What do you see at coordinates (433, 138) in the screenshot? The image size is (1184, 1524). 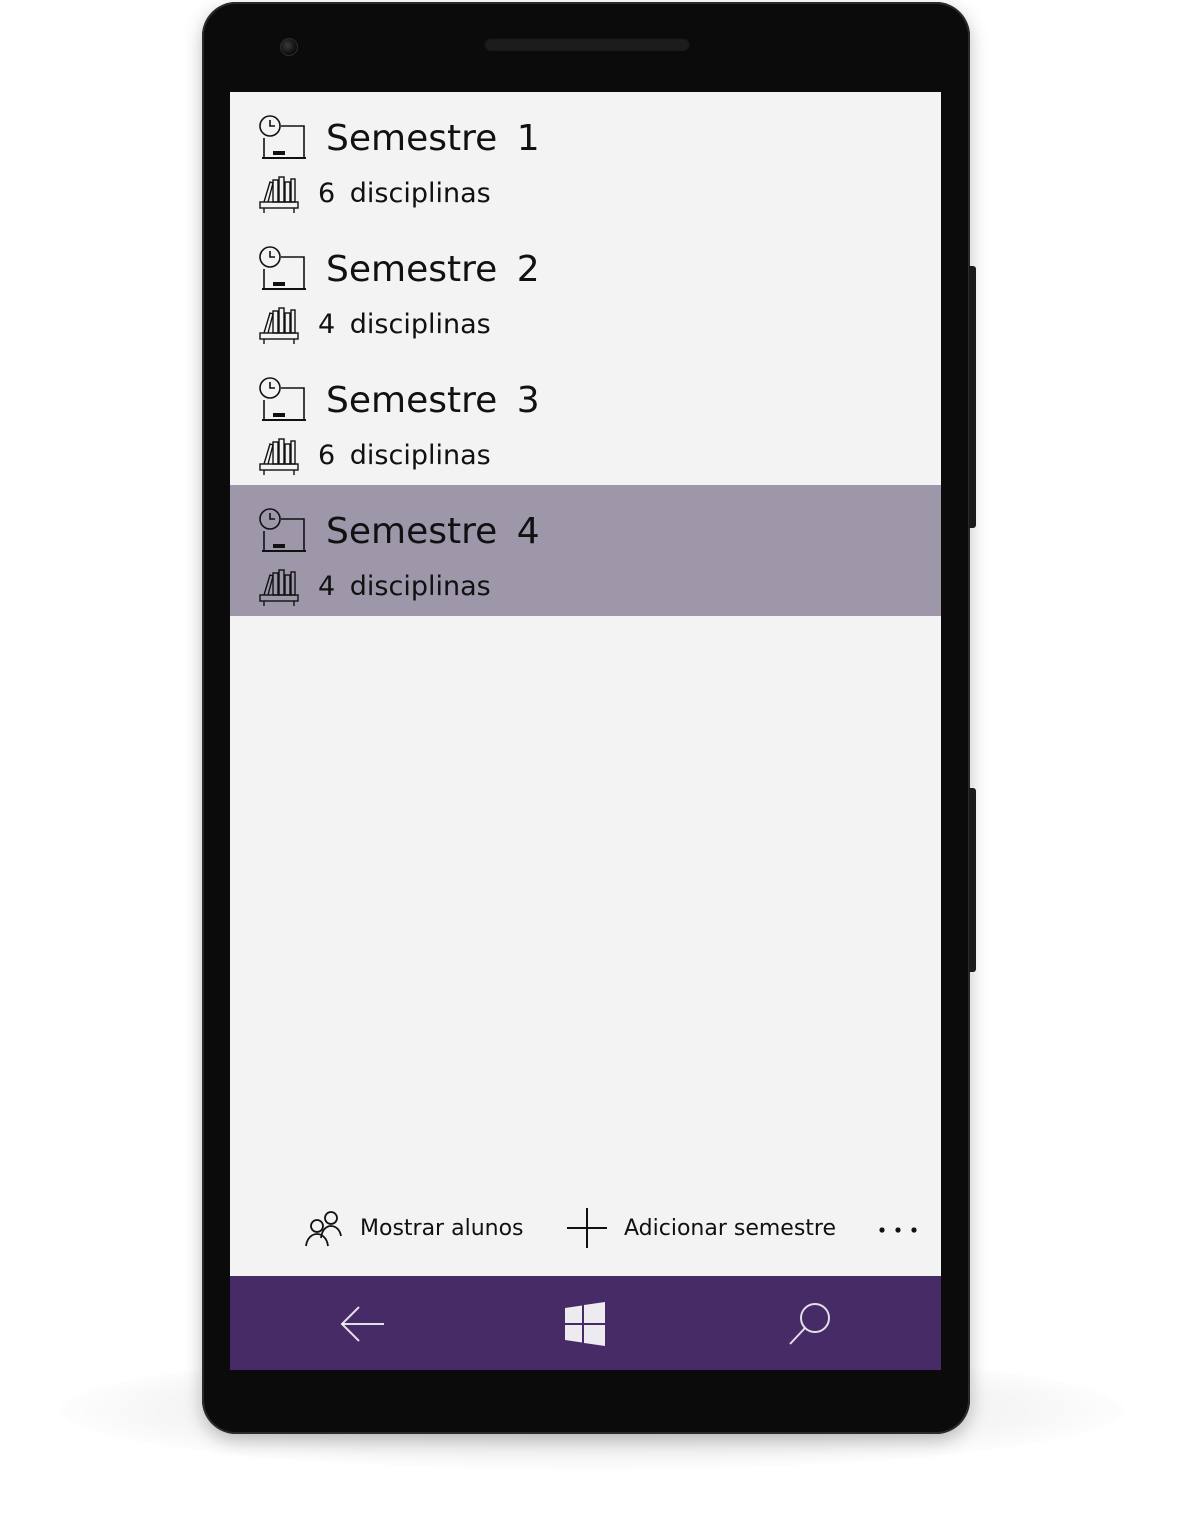 I see `semester-title: Semestre 1` at bounding box center [433, 138].